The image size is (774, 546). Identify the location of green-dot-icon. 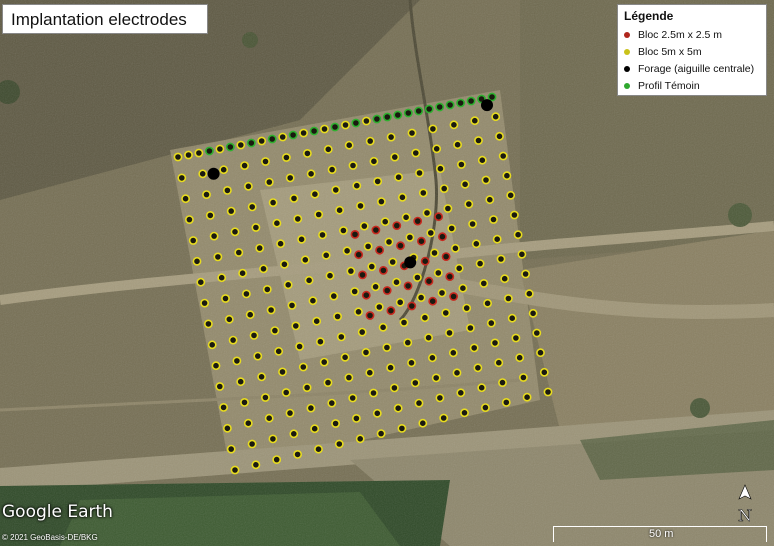
(627, 85).